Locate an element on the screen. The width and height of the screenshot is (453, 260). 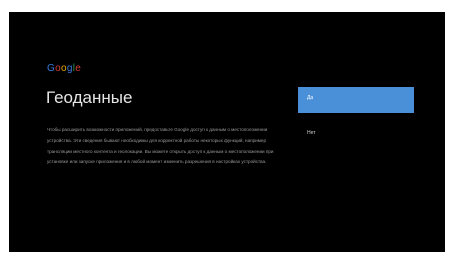
page-title: Геоданные is located at coordinates (89, 97).